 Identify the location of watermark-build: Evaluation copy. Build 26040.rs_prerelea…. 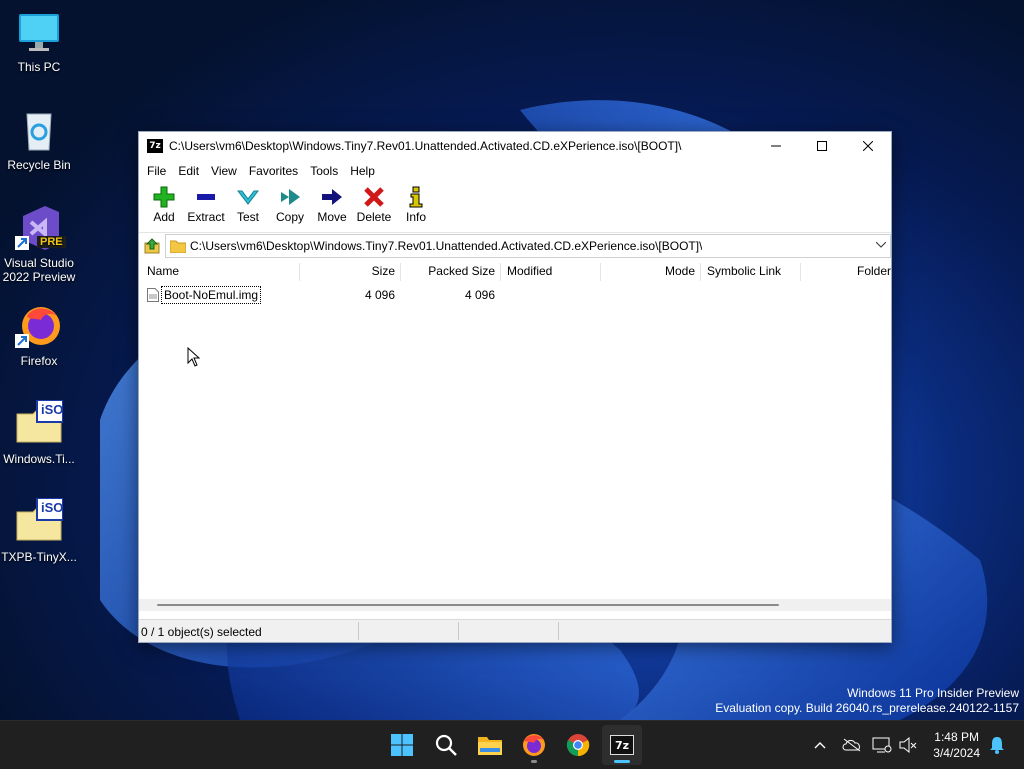
(867, 708).